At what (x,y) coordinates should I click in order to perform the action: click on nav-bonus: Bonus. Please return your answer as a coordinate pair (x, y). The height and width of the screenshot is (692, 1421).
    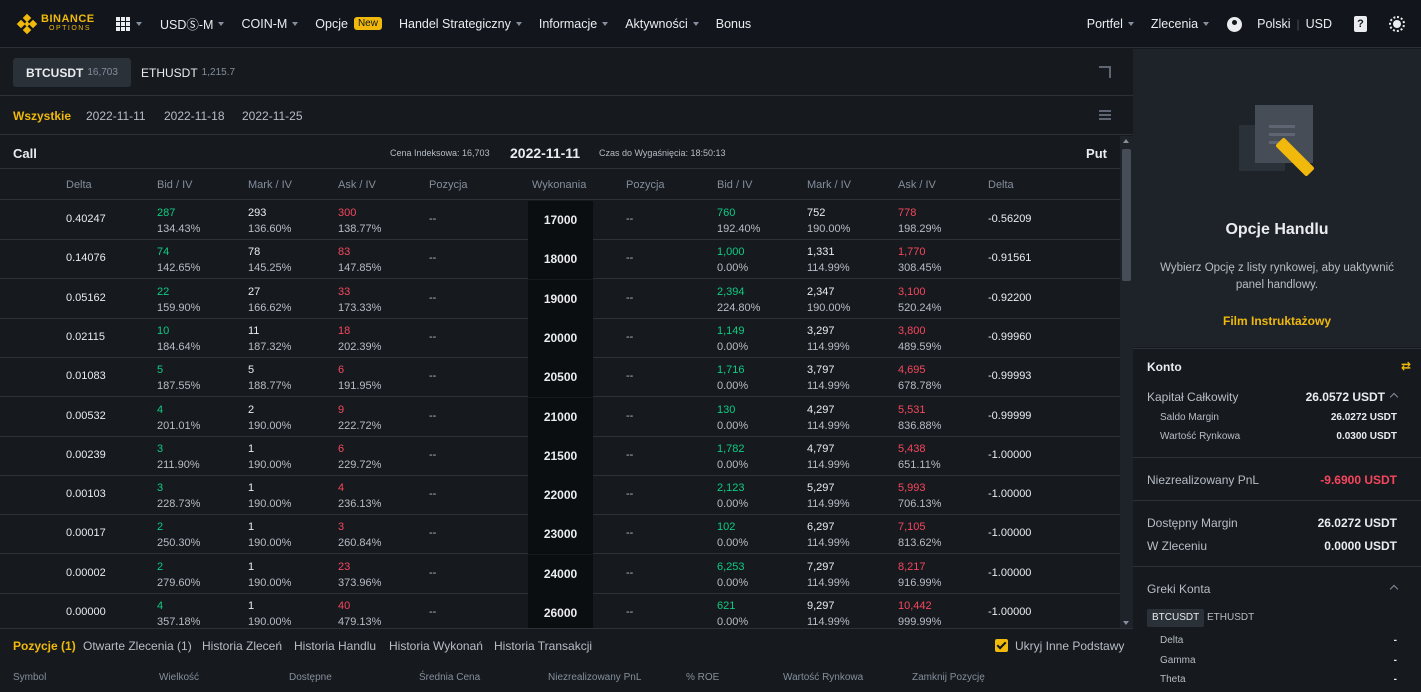
    Looking at the image, I should click on (733, 24).